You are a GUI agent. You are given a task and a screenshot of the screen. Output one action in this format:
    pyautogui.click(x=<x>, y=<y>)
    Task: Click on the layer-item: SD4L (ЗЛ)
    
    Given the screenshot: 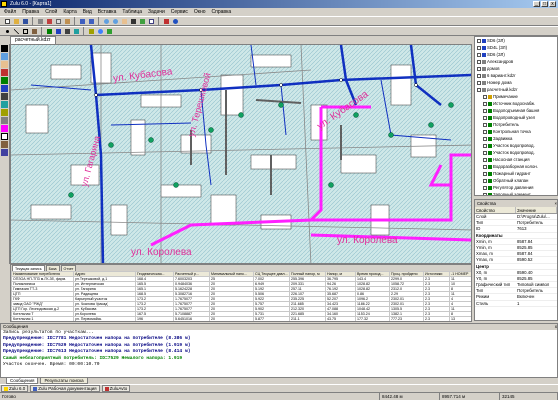 What is the action you would take?
    pyautogui.click(x=516, y=47)
    